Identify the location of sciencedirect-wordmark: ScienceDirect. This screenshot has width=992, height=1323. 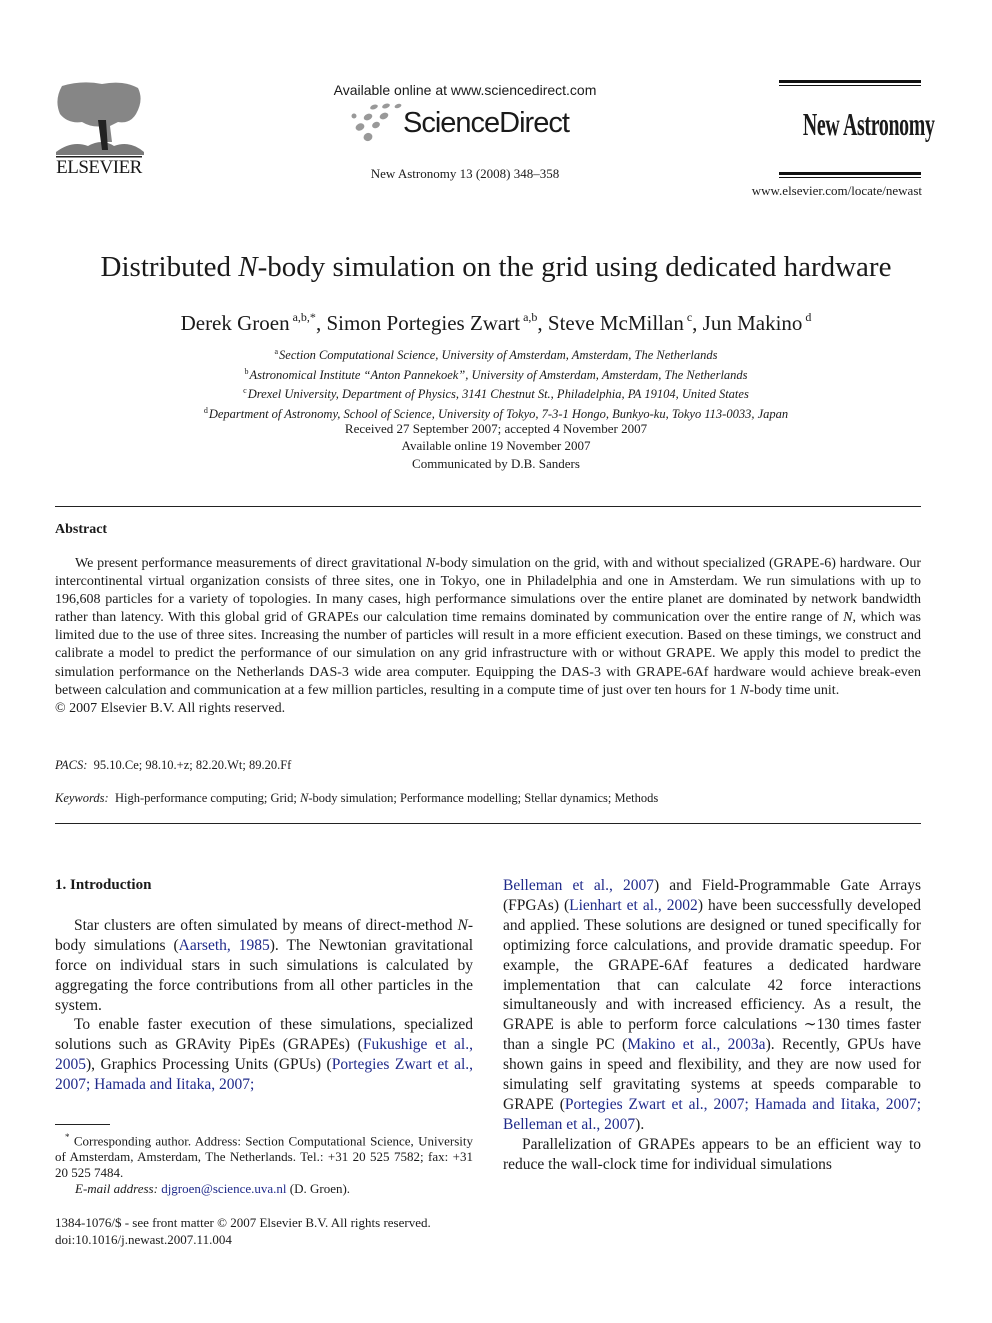
(486, 123).